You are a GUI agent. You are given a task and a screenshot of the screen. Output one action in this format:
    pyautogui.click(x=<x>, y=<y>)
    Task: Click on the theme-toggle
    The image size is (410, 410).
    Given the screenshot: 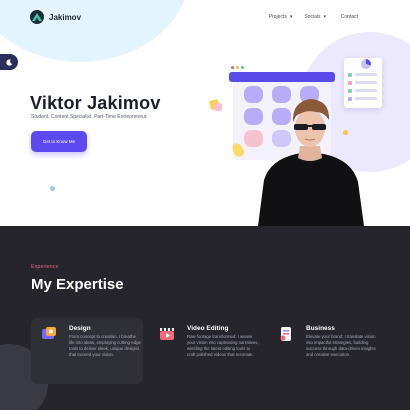 What is the action you would take?
    pyautogui.click(x=9, y=62)
    